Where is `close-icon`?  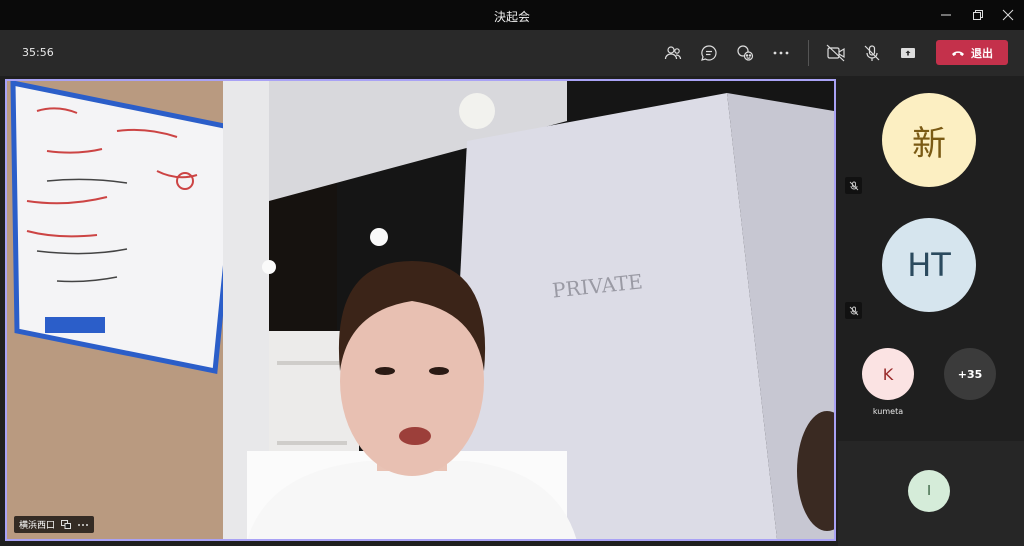
close-icon is located at coordinates (1008, 15).